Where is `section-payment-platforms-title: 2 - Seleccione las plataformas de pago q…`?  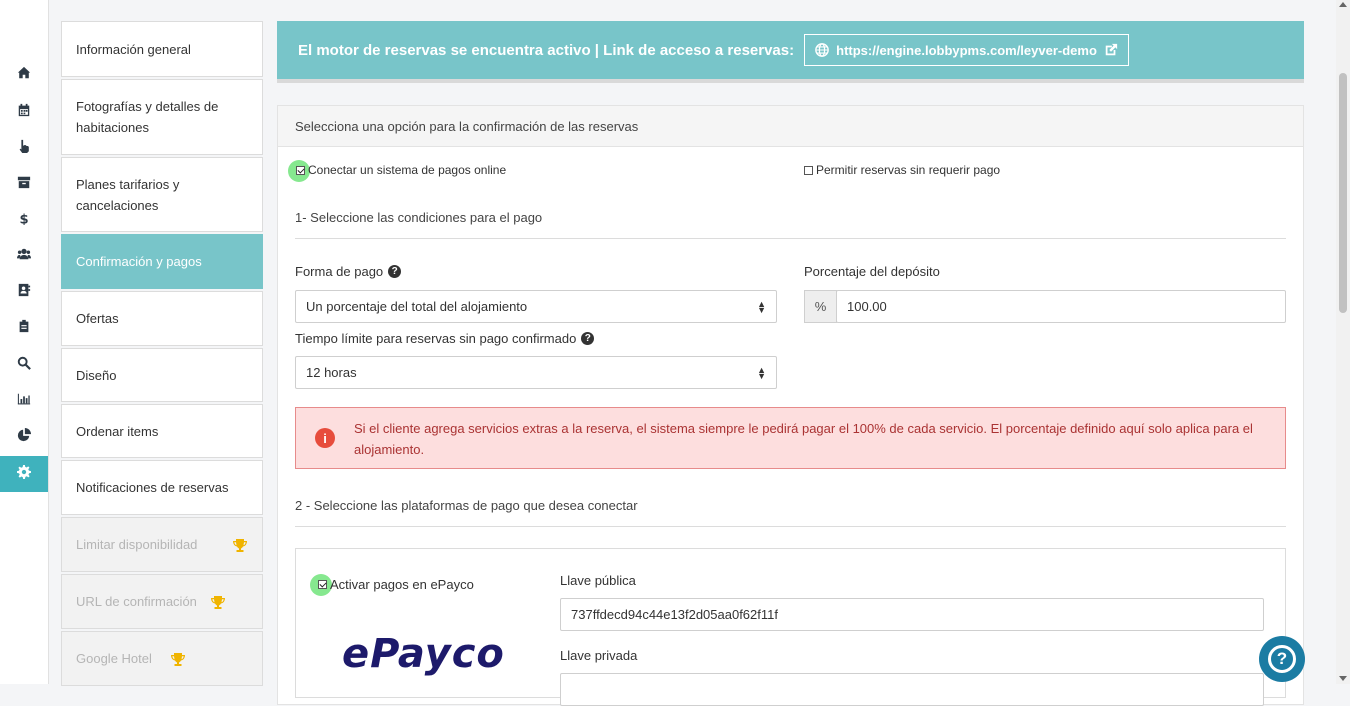
section-payment-platforms-title: 2 - Seleccione las plataformas de pago q… is located at coordinates (466, 505).